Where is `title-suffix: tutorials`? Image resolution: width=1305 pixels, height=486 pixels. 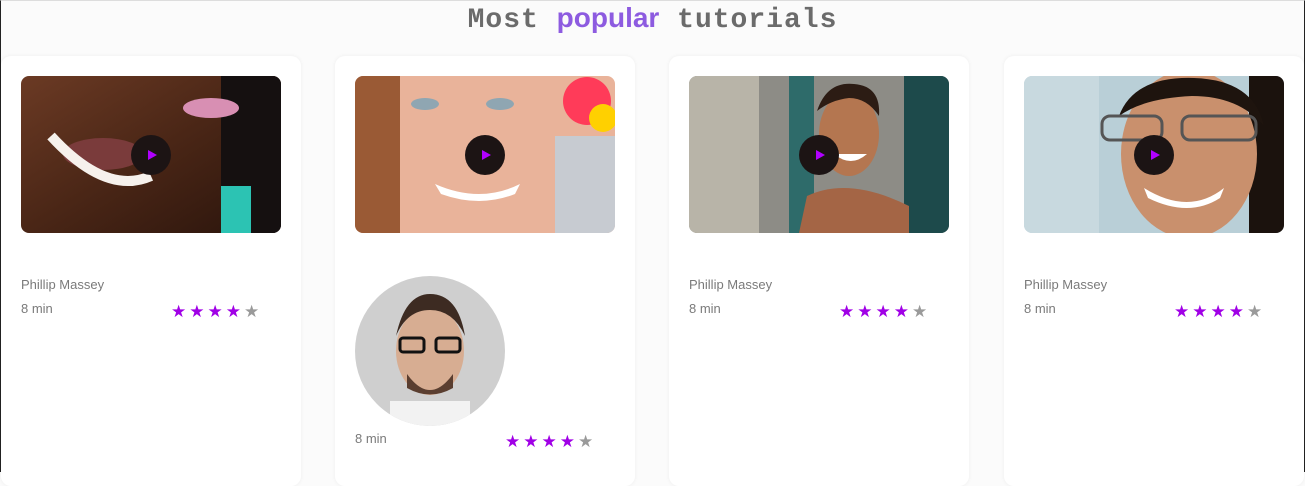
title-suffix: tutorials is located at coordinates (757, 20).